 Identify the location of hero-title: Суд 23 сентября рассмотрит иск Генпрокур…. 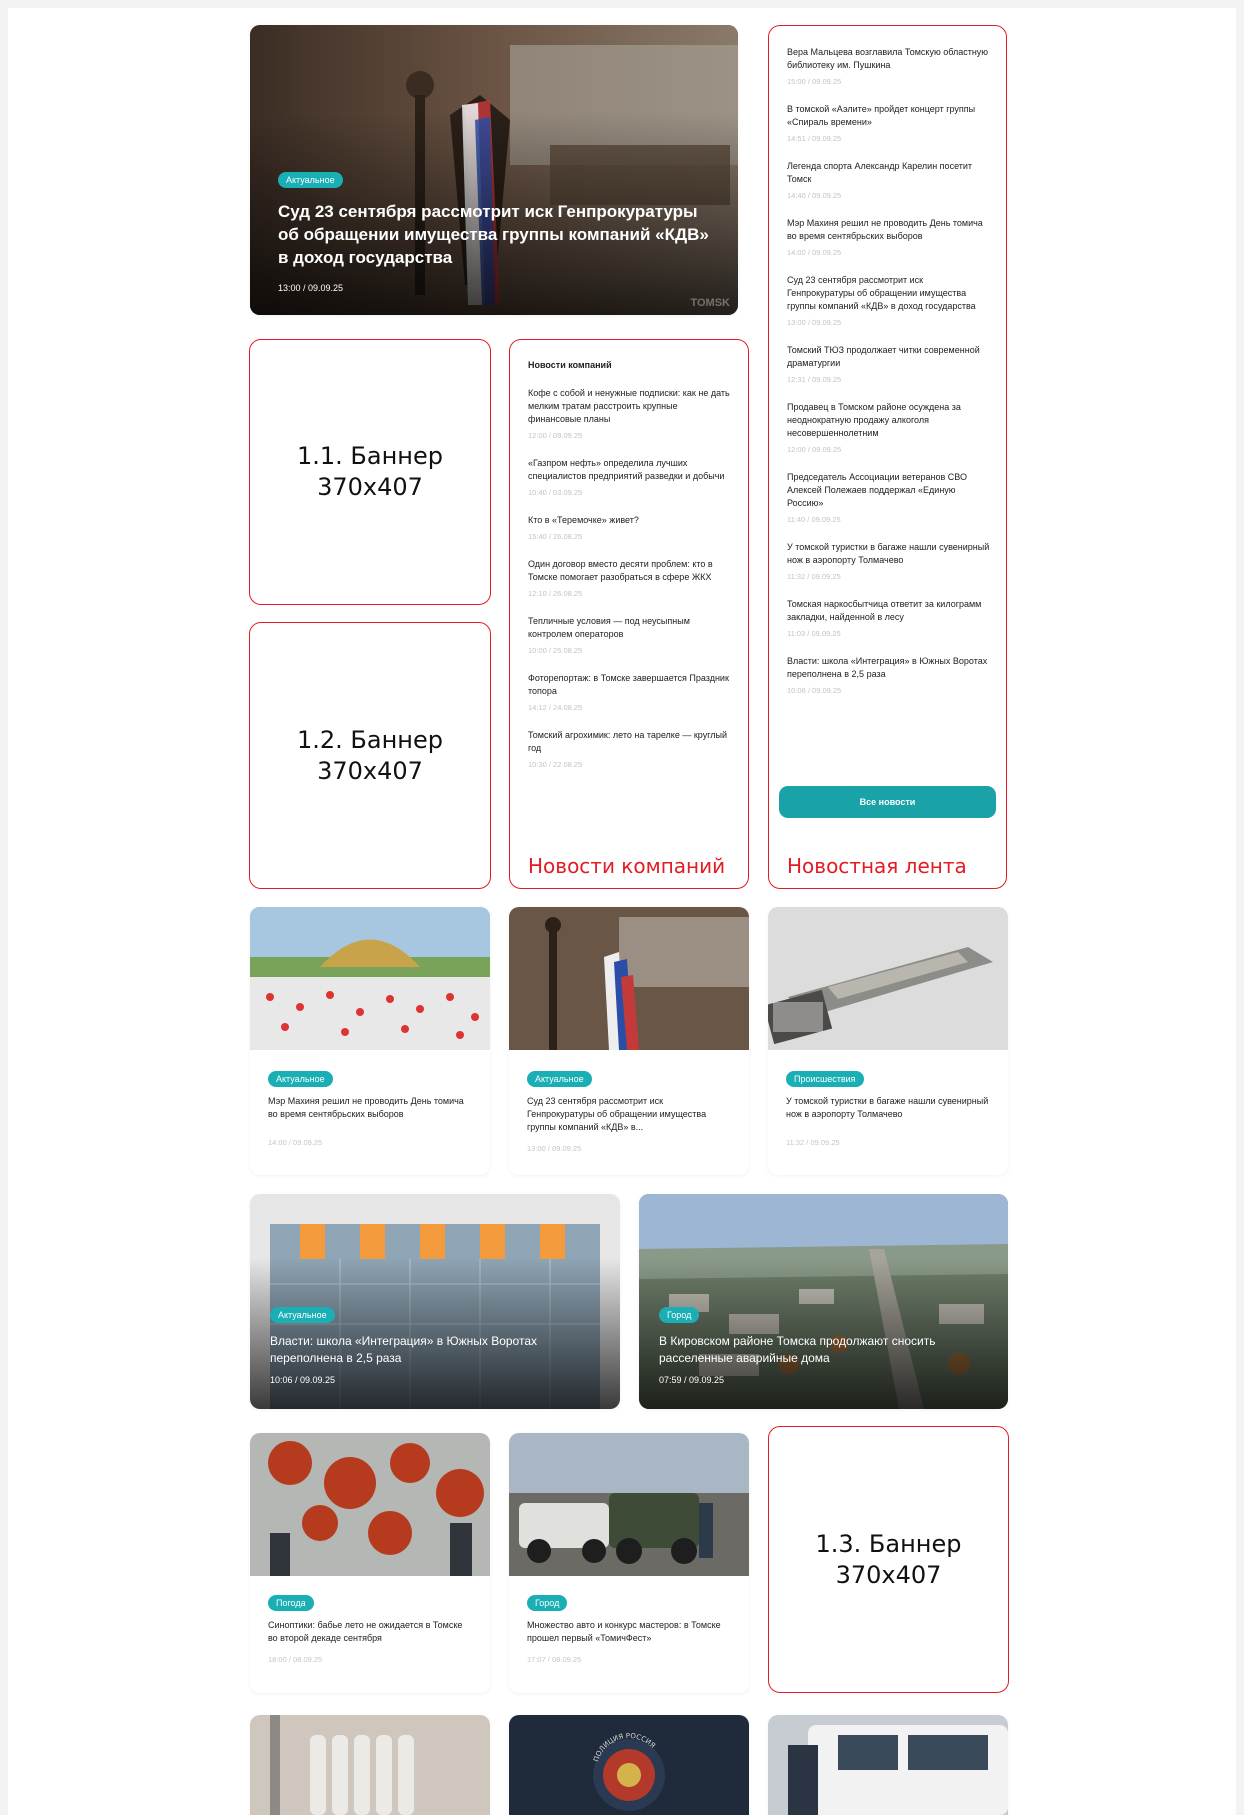
(498, 234).